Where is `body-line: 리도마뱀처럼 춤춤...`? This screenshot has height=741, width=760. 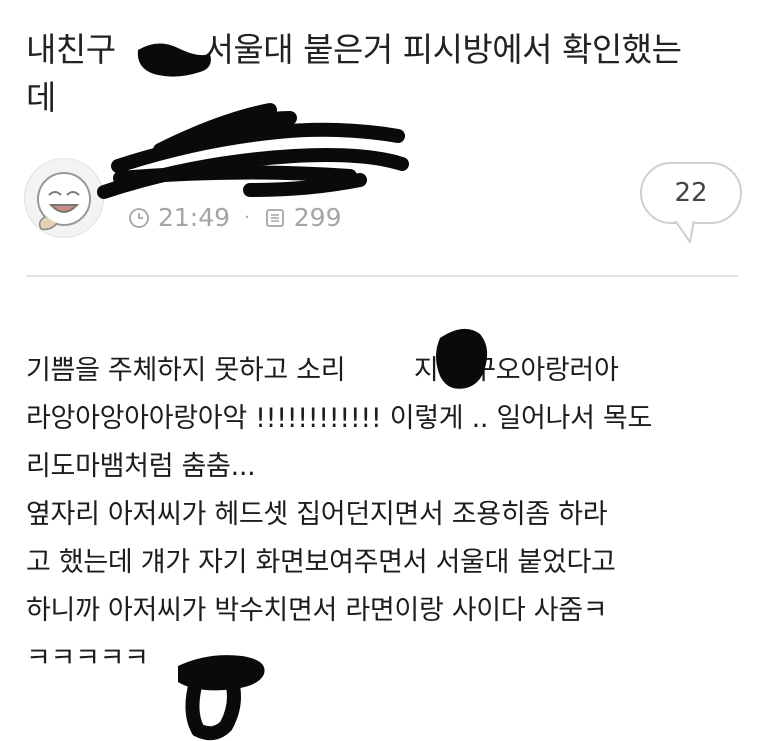 body-line: 리도마뱀처럼 춤춤... is located at coordinates (141, 466).